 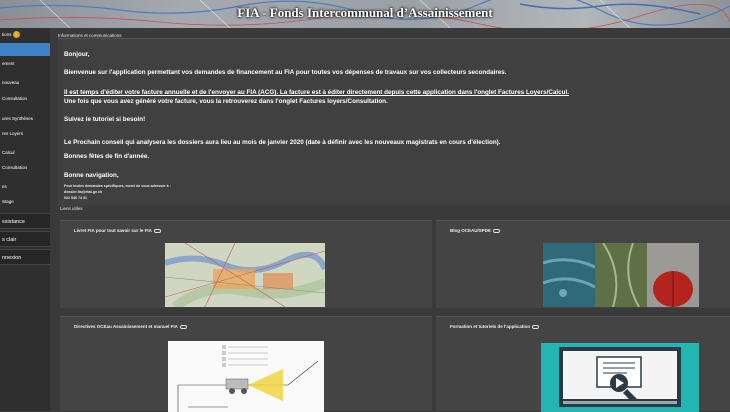 What do you see at coordinates (25, 82) in the screenshot?
I see `sidebar-item-new: nouveau` at bounding box center [25, 82].